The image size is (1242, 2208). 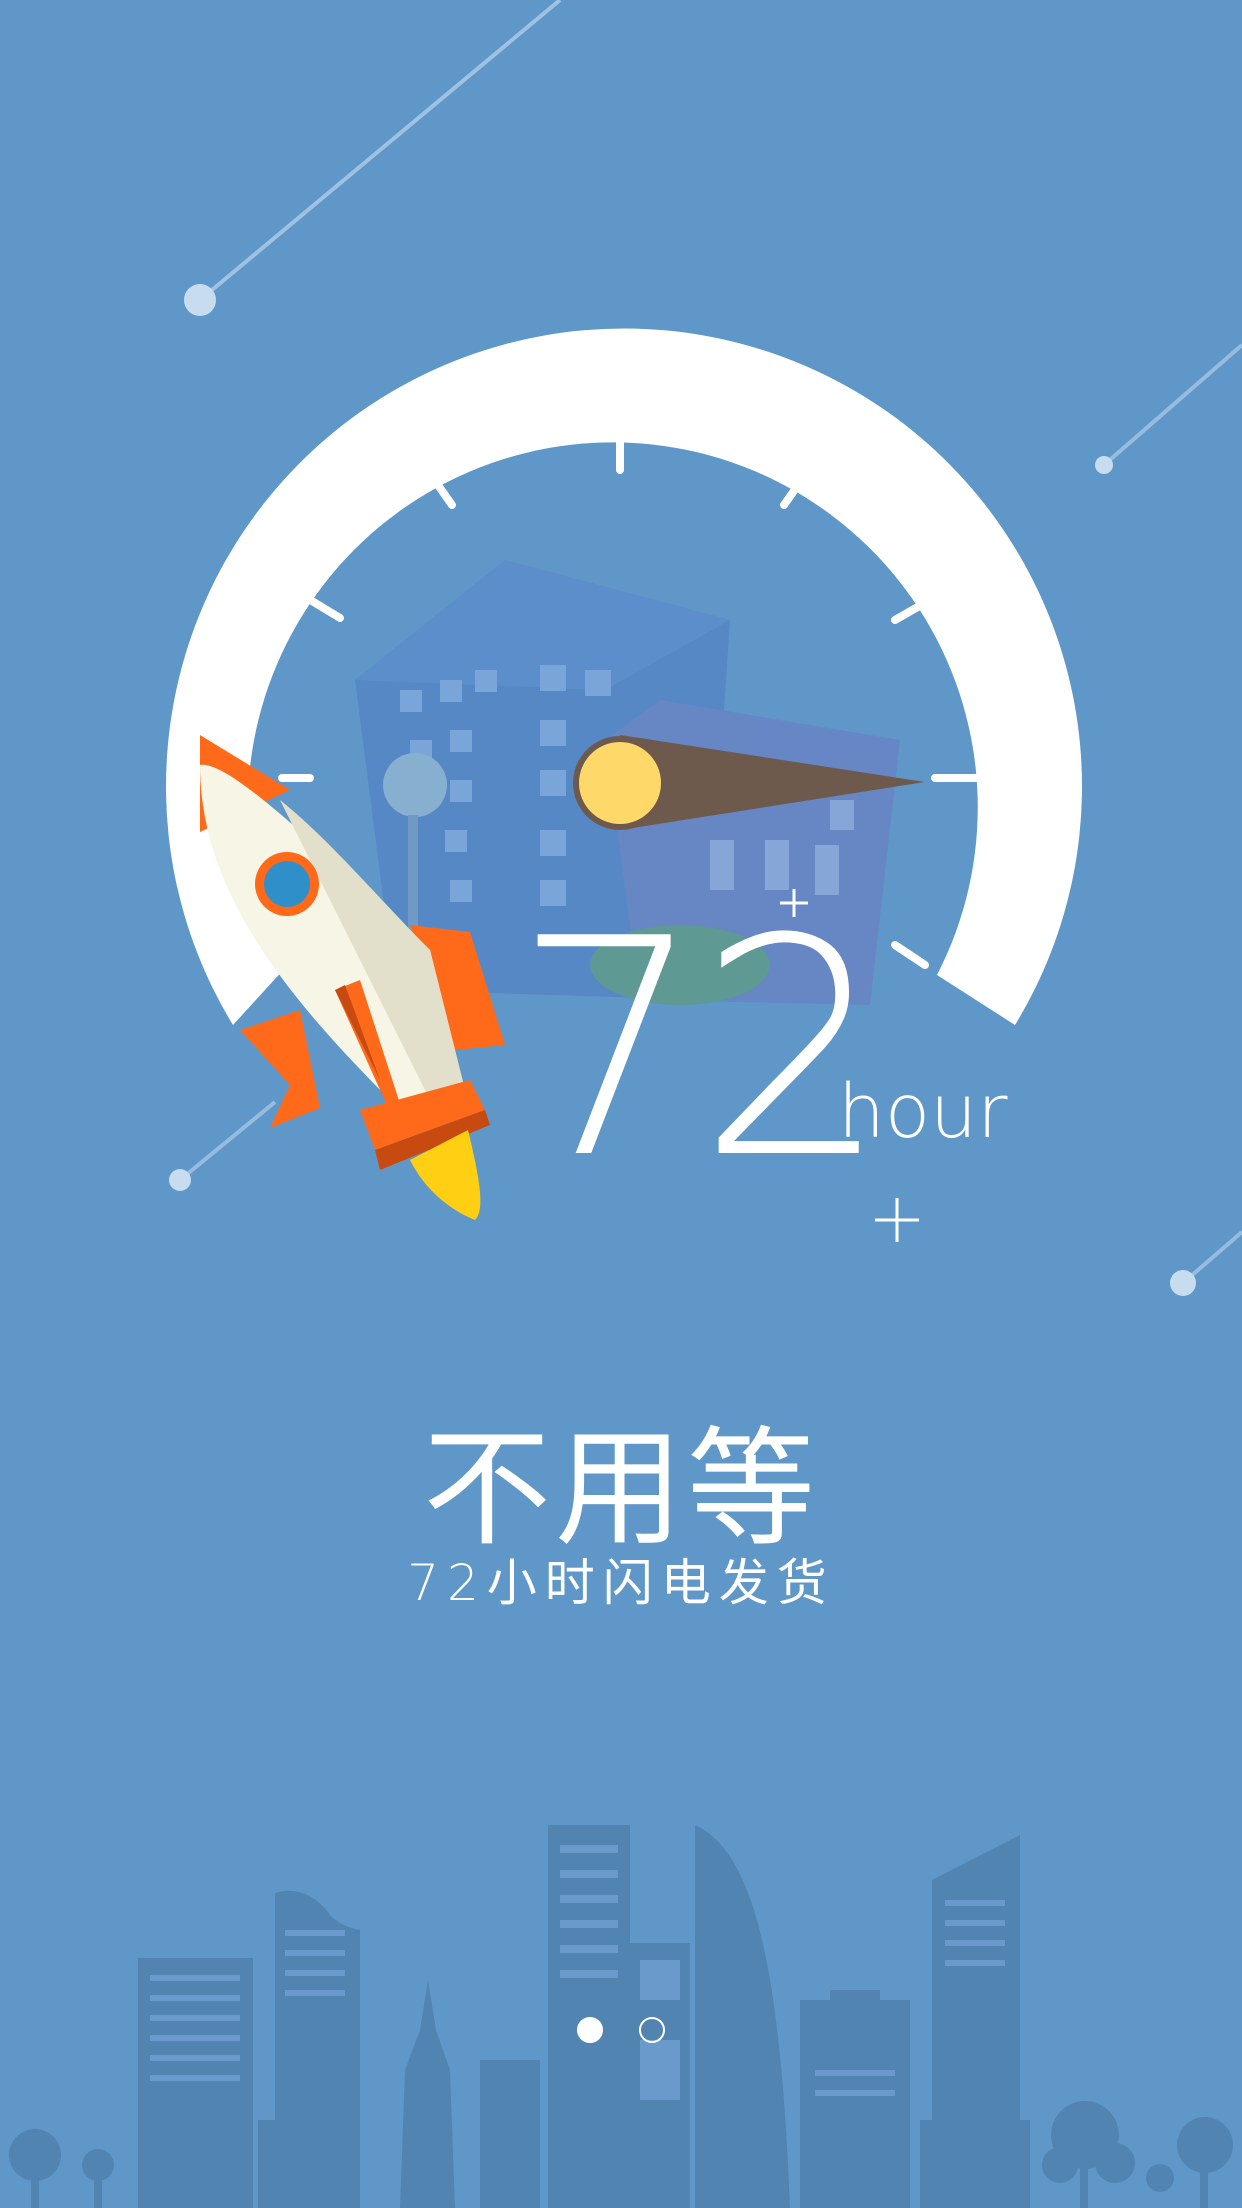 I want to click on page-indicator, so click(x=621, y=2030).